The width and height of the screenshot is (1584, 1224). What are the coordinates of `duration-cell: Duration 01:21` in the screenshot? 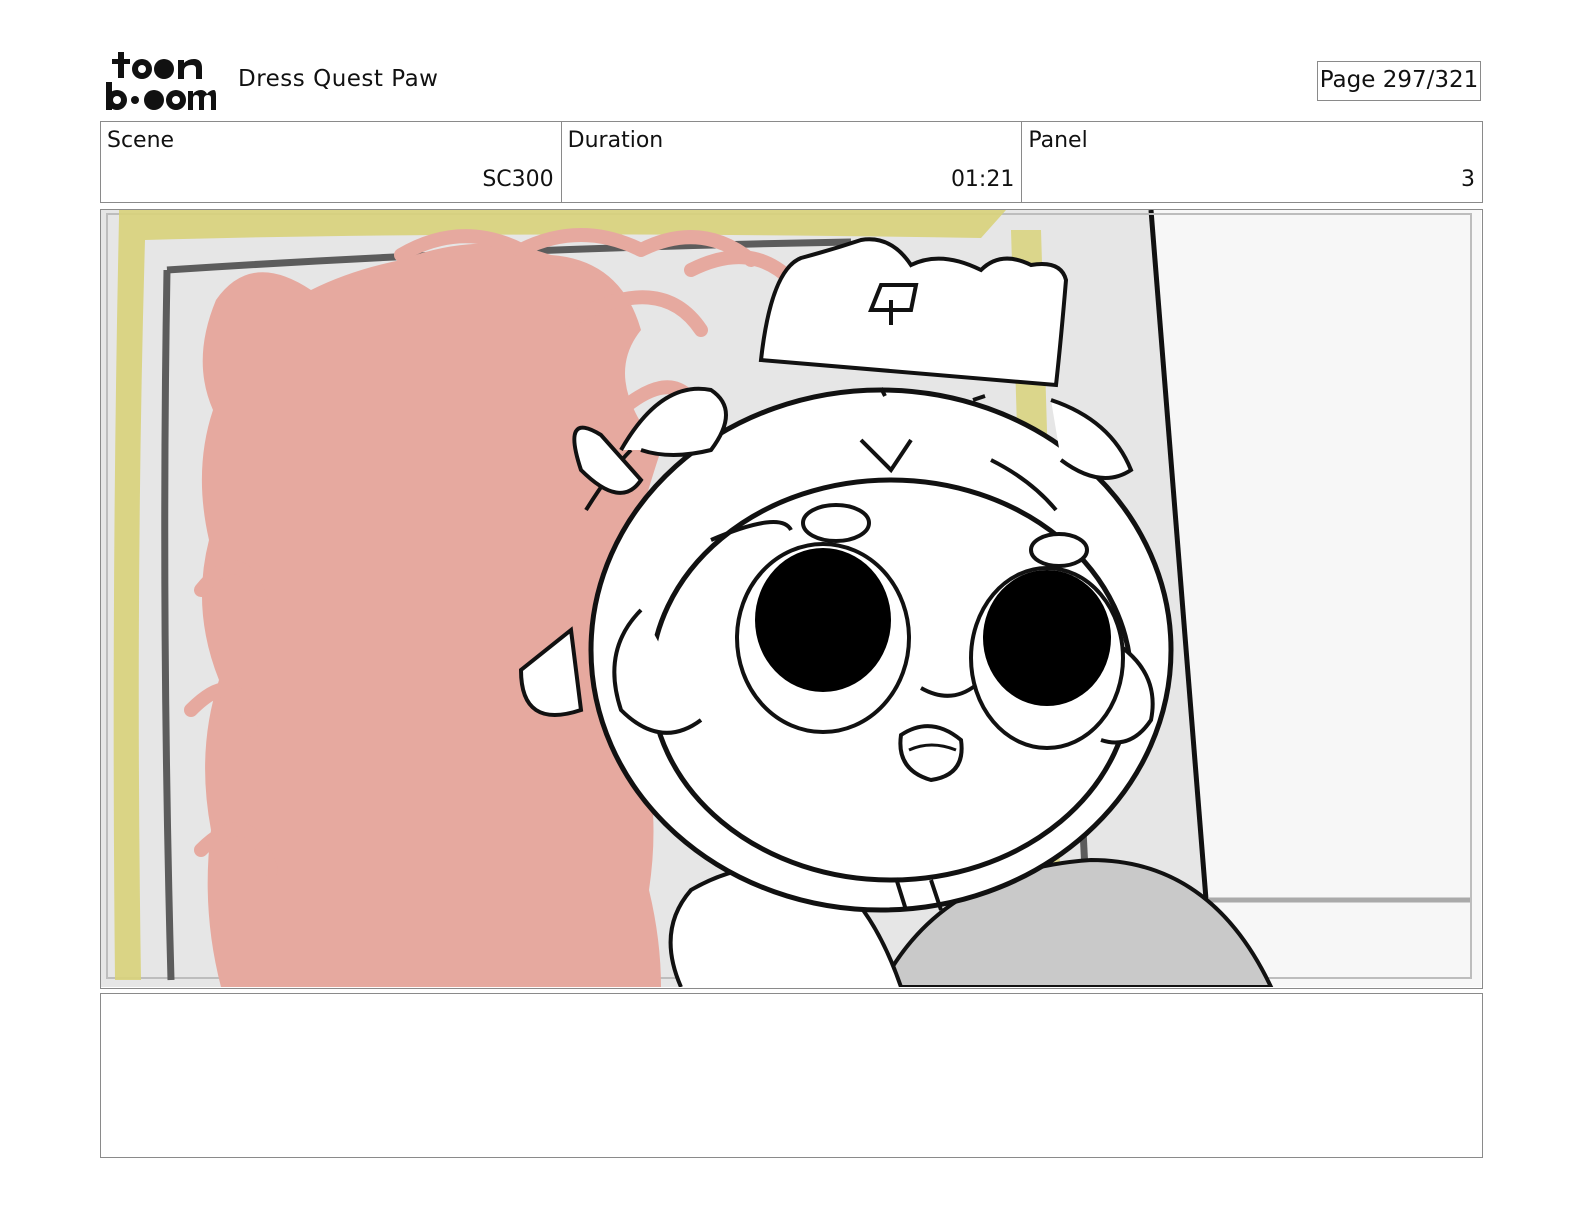 It's located at (792, 162).